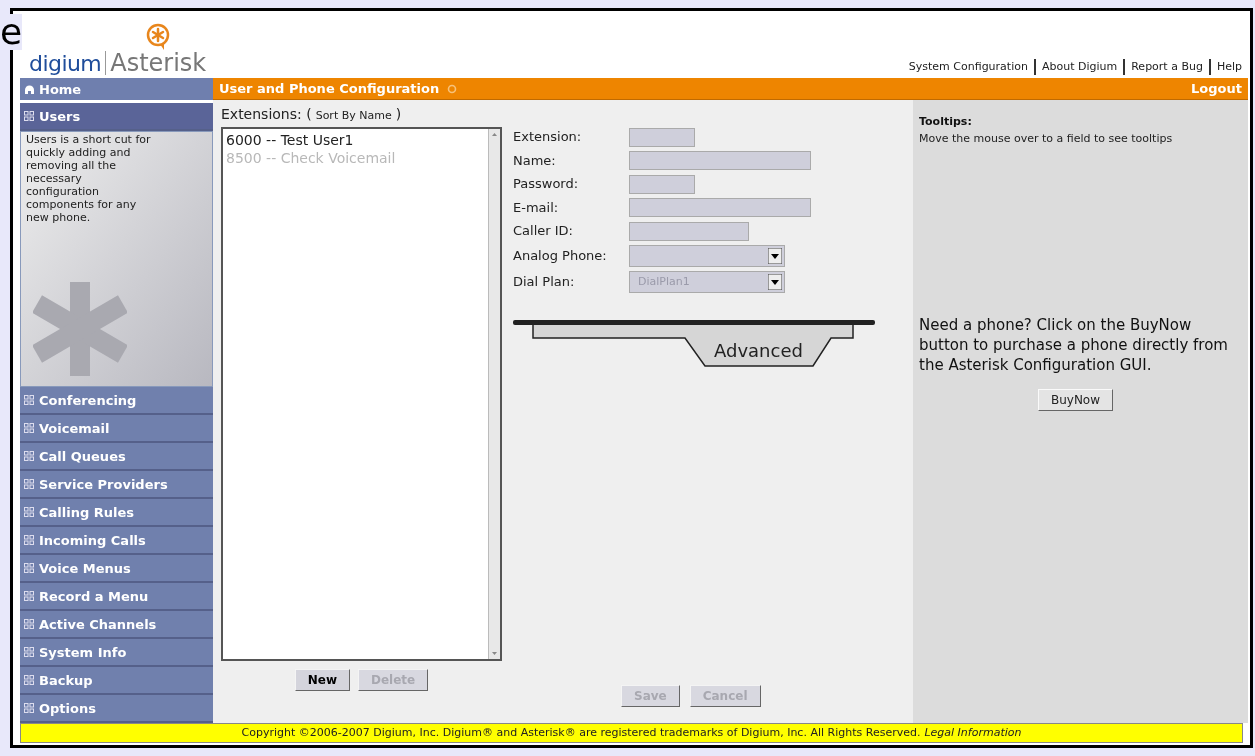 Image resolution: width=1255 pixels, height=756 pixels. Describe the element at coordinates (973, 733) in the screenshot. I see `legal-link: Legal Information` at that location.